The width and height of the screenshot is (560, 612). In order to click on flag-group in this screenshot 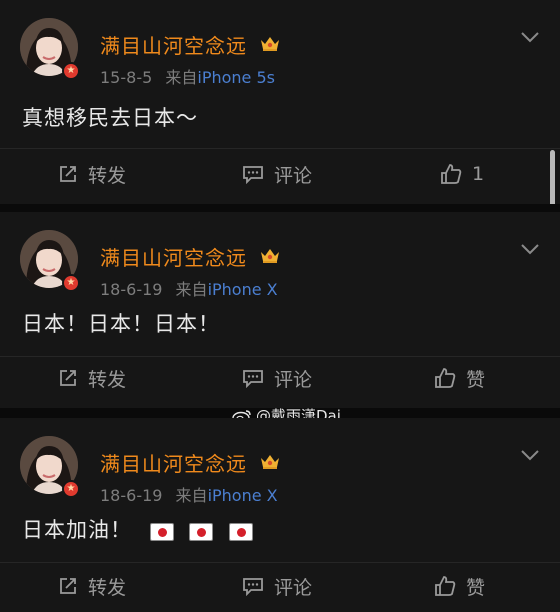, I will do `click(205, 531)`.